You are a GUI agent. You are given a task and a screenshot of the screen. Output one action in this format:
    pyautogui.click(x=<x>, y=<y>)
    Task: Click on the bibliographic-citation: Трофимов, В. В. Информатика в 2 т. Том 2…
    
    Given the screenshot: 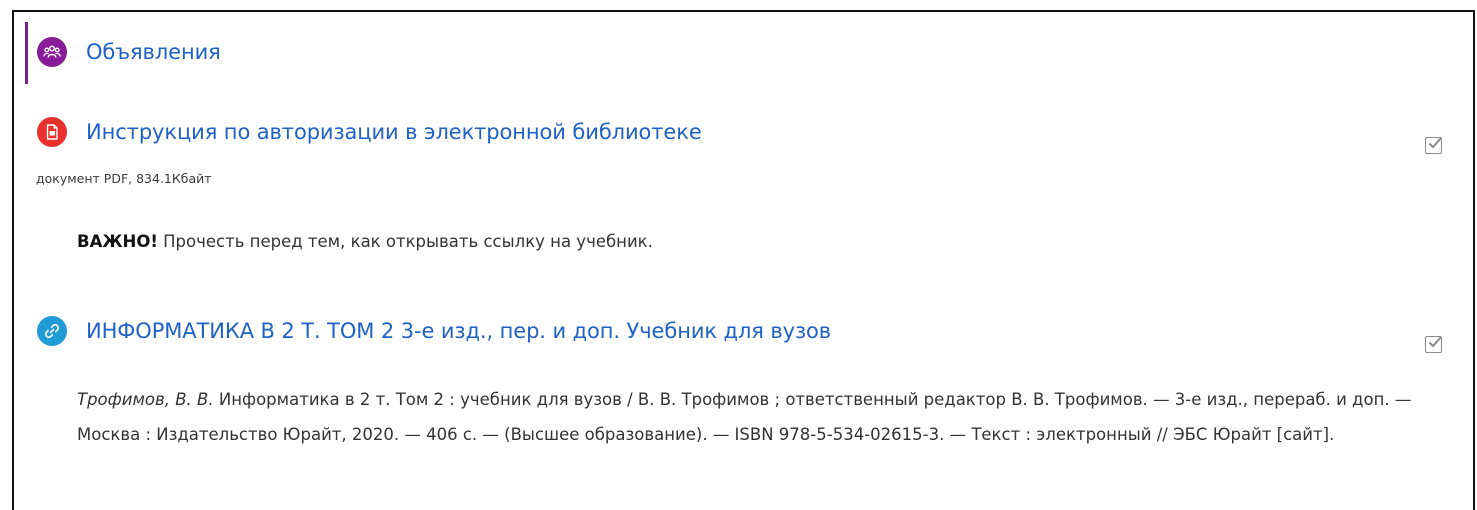 What is the action you would take?
    pyautogui.click(x=772, y=417)
    